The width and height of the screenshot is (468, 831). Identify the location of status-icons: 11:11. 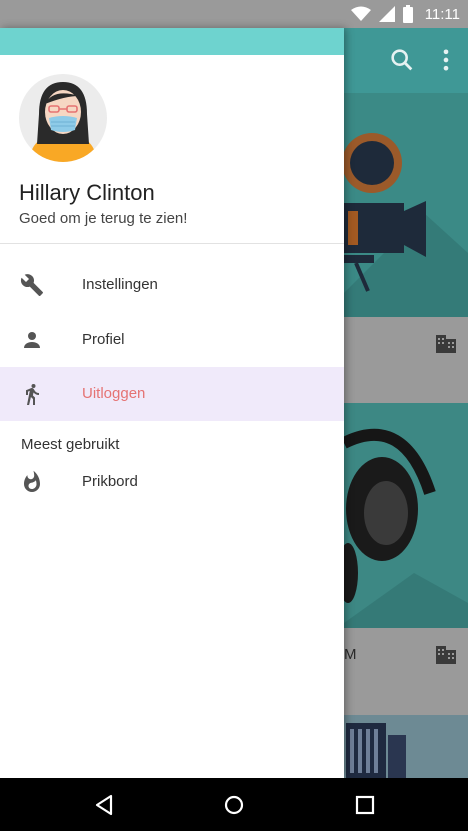
(405, 14).